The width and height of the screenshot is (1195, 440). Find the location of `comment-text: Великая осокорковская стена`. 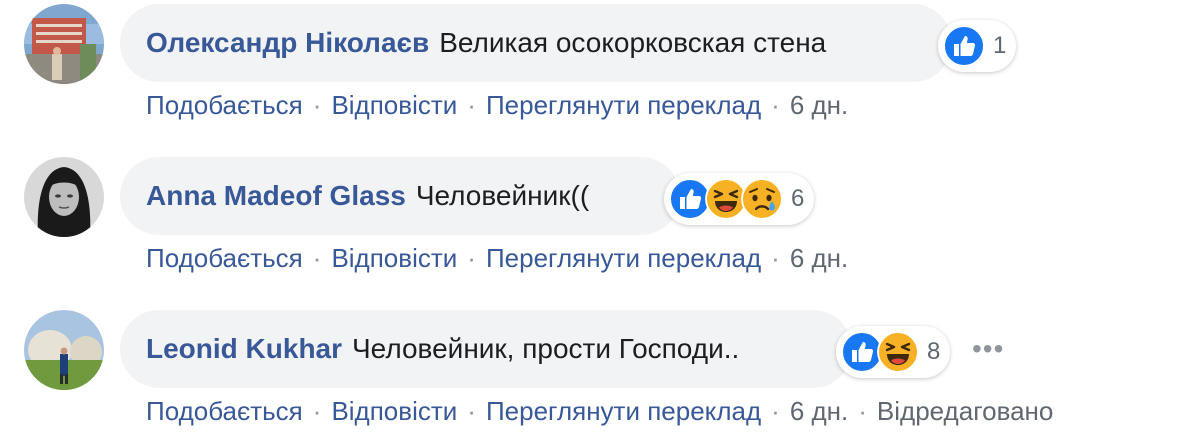

comment-text: Великая осокорковская стена is located at coordinates (633, 42).